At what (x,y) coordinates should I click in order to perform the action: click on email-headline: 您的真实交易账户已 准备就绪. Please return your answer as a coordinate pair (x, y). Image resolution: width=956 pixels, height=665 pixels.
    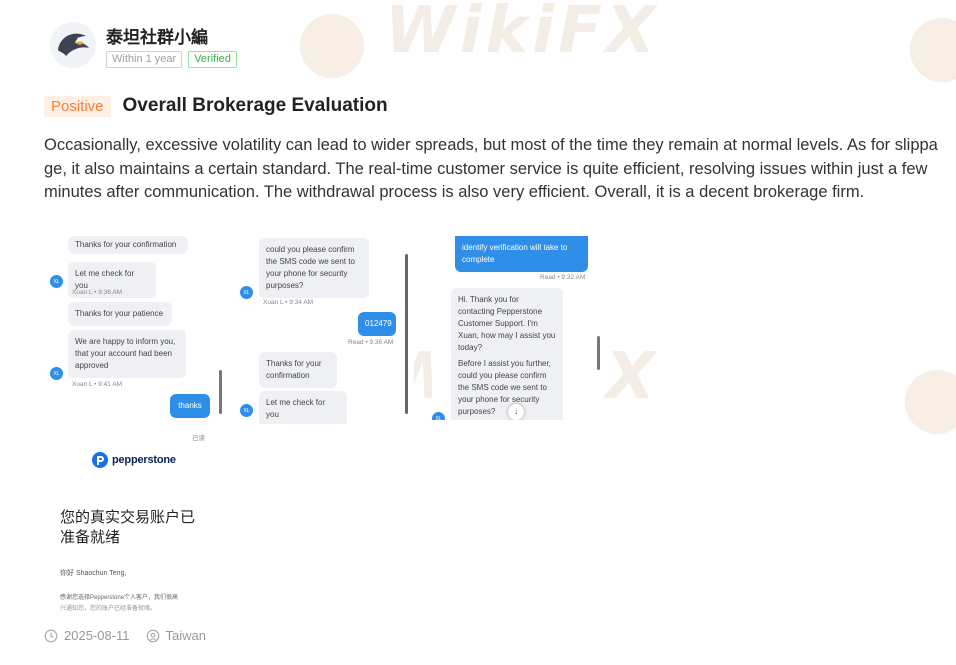
    Looking at the image, I should click on (127, 527).